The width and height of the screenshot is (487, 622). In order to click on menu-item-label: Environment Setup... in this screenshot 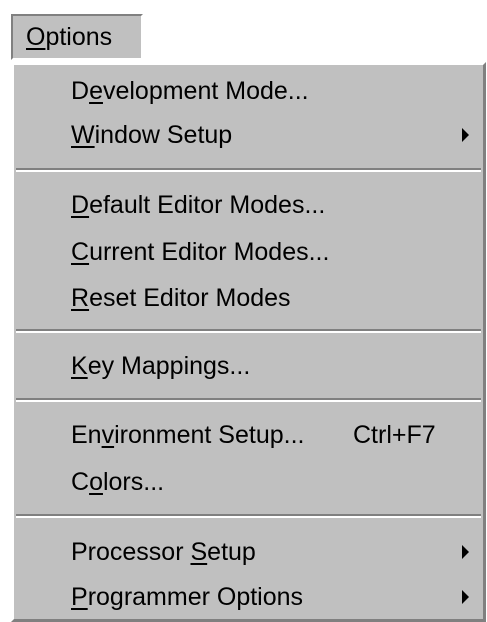, I will do `click(188, 435)`.